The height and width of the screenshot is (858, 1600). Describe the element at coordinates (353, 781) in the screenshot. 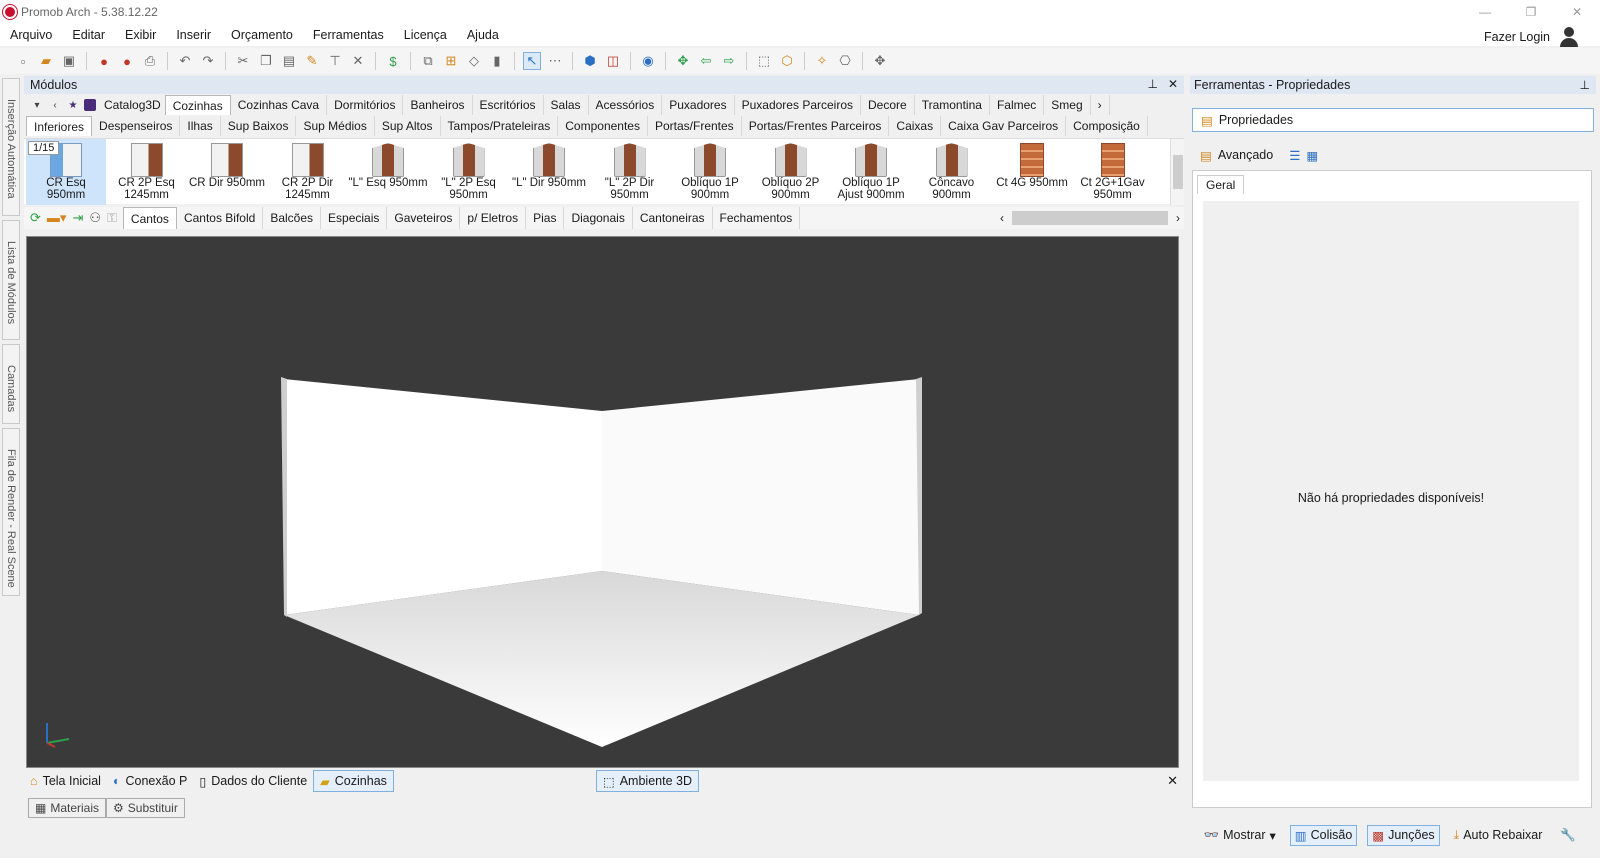

I see `doc-tab-cozinhas: ▰ Cozinhas` at that location.